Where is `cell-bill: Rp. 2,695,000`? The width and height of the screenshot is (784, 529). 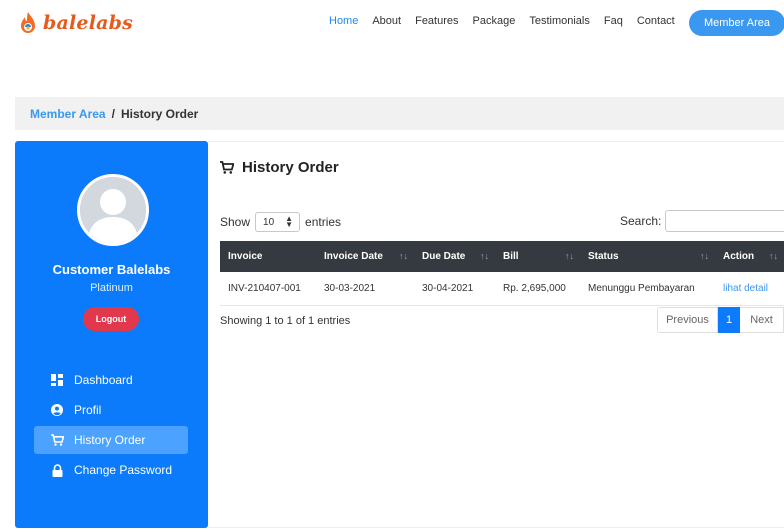
cell-bill: Rp. 2,695,000 is located at coordinates (537, 289).